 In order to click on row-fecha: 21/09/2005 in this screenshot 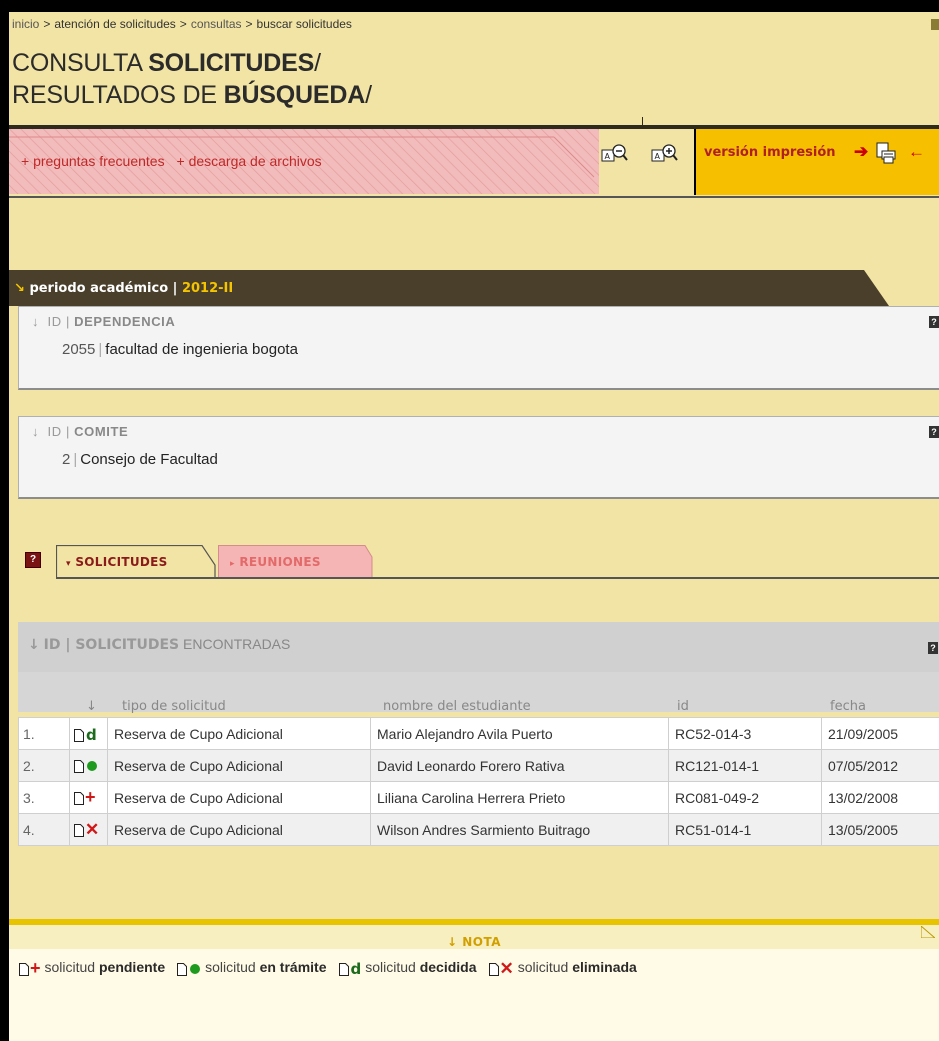, I will do `click(880, 733)`.